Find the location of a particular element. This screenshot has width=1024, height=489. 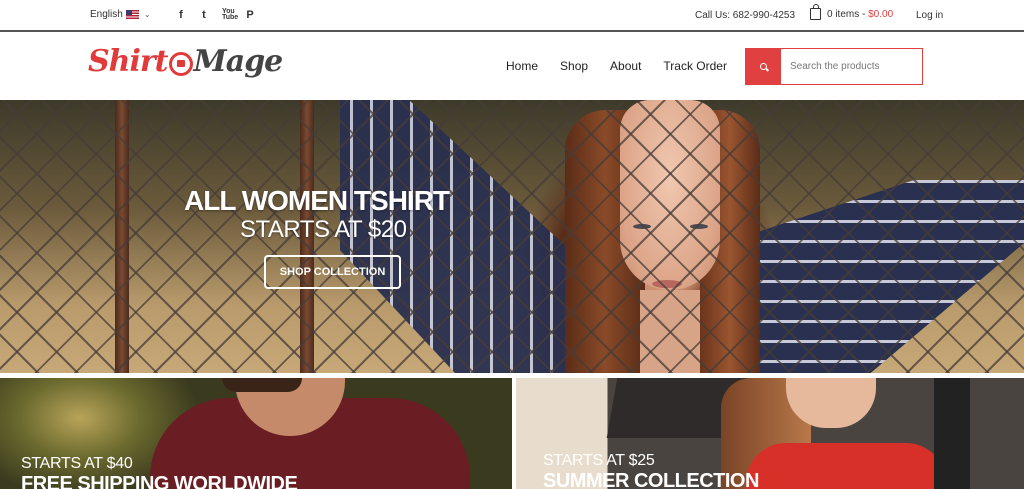

promo-subtitle: STARTS AT $40 is located at coordinates (77, 463).